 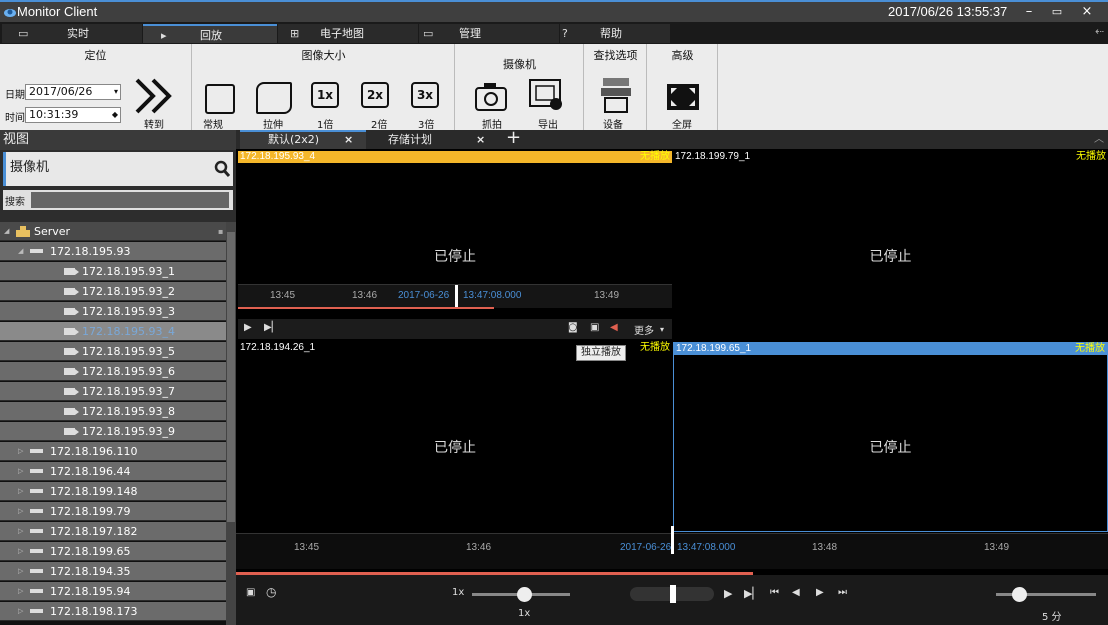 I want to click on view-tab-default: 默认(2x2) ×, so click(x=303, y=139).